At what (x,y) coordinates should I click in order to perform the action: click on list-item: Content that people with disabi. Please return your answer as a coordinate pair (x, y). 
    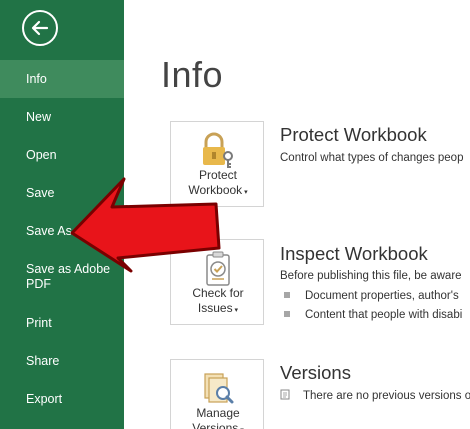
    Looking at the image, I should click on (373, 315).